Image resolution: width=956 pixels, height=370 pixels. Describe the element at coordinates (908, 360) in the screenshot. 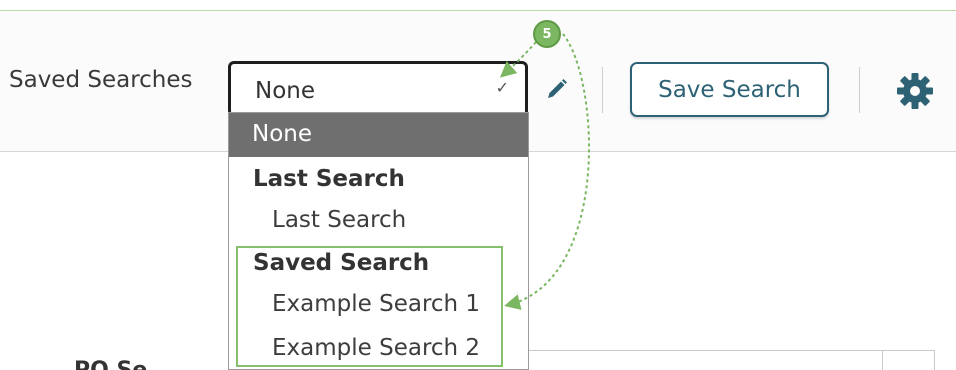

I see `background-input-button` at that location.